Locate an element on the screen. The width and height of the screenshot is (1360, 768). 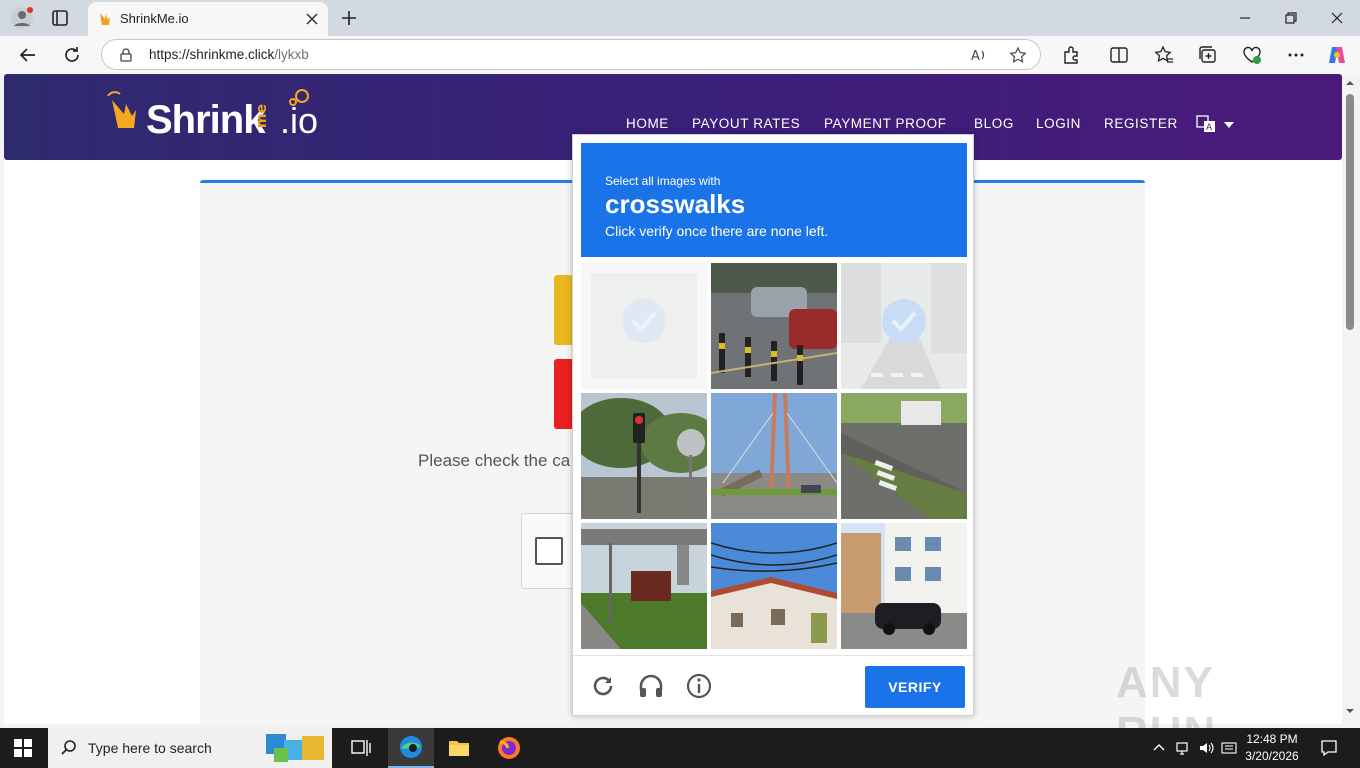
close-icon is located at coordinates (312, 19).